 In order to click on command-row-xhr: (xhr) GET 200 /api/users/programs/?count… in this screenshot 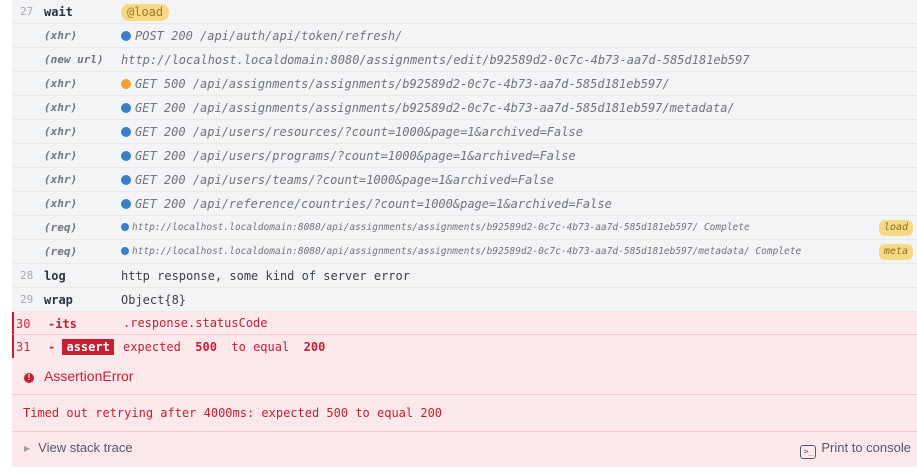, I will do `click(464, 156)`.